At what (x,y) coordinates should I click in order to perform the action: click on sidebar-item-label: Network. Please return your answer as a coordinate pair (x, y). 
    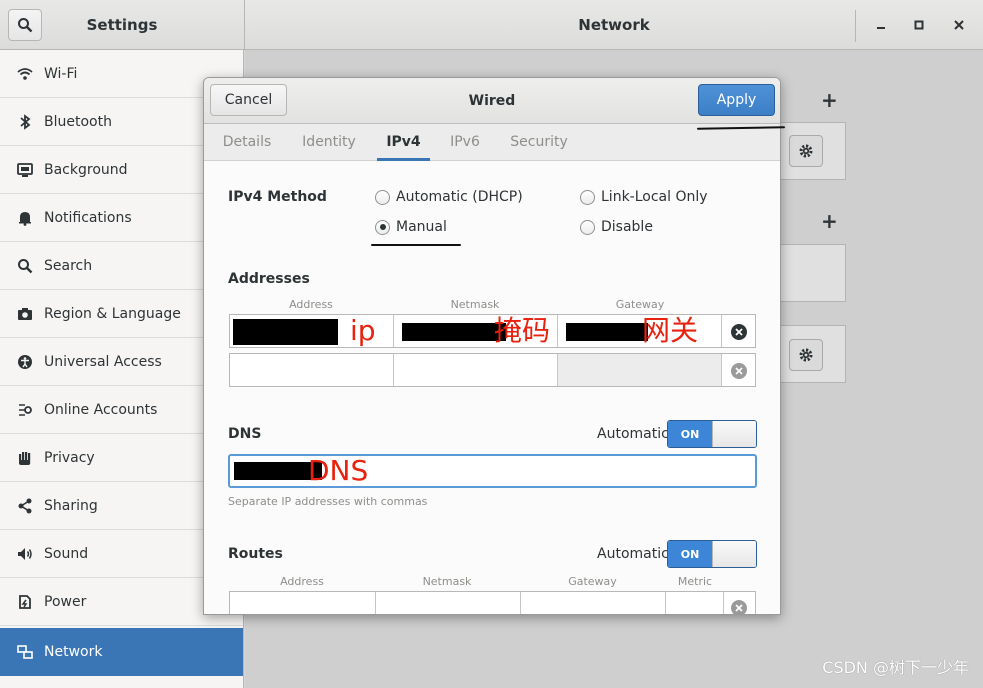
    Looking at the image, I should click on (73, 652).